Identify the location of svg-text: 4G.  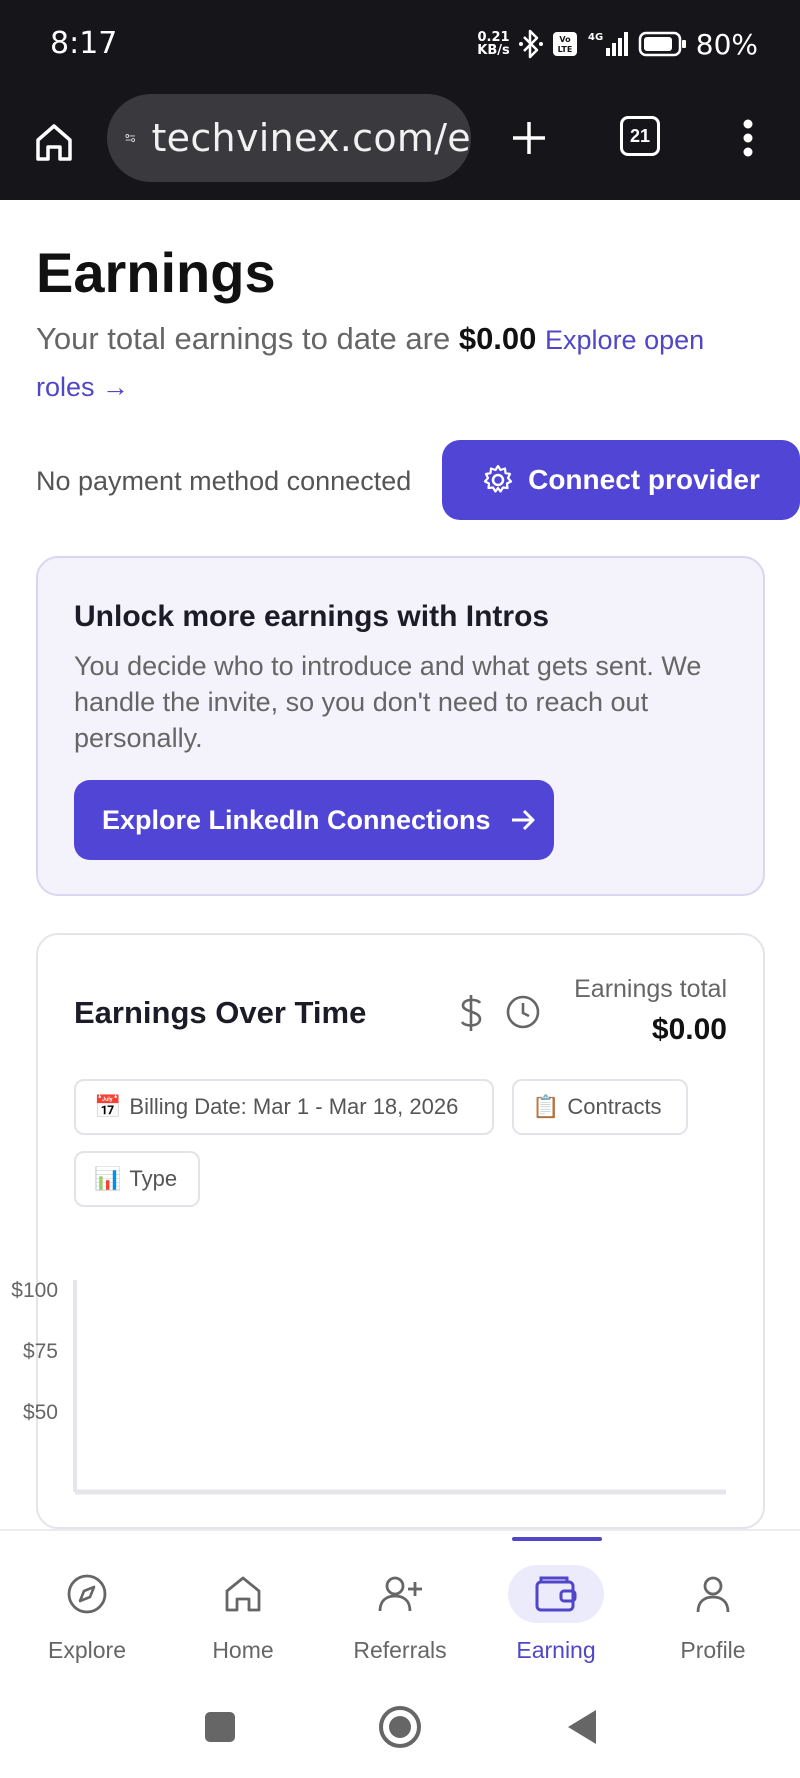
(595, 37).